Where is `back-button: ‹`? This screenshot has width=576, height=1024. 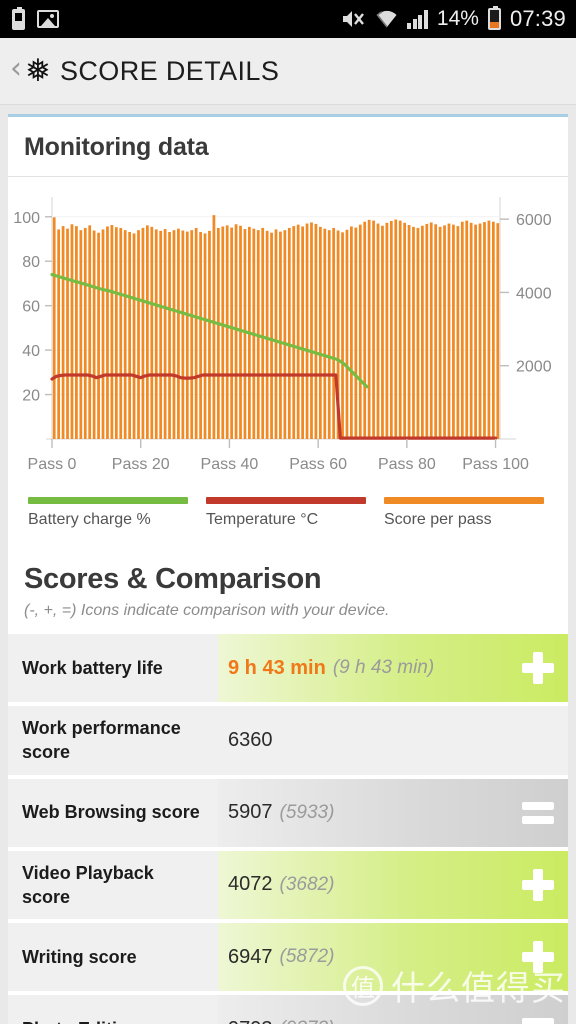 back-button: ‹ is located at coordinates (17, 71).